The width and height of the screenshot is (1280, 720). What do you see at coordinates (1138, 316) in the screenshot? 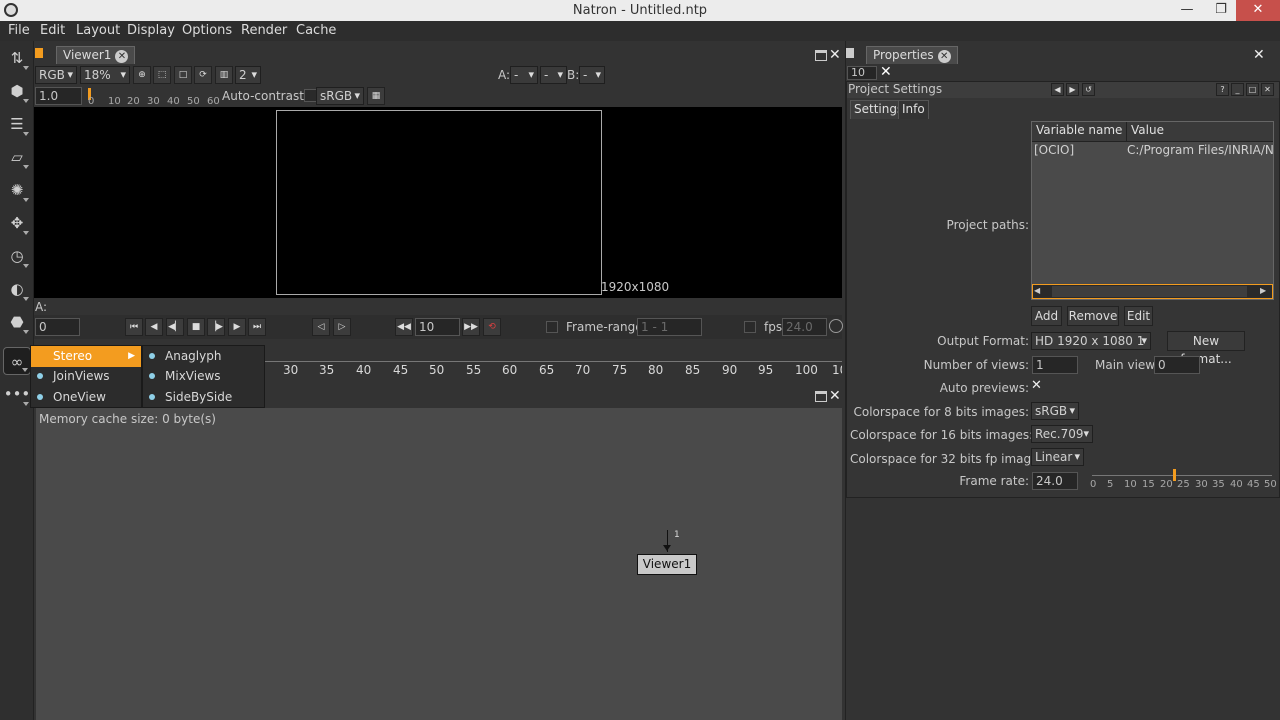
I see `edit-path-button: Edit` at bounding box center [1138, 316].